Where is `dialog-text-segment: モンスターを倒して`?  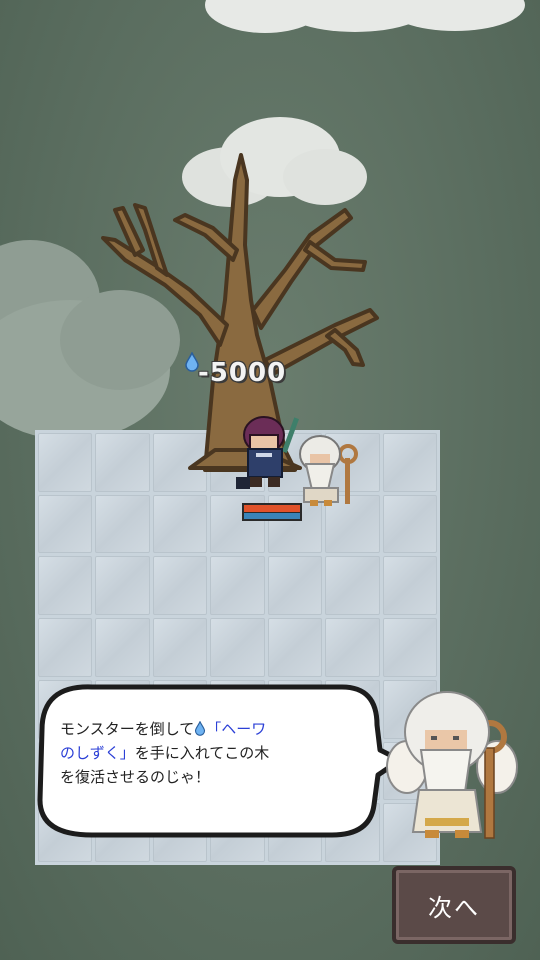
dialog-text-segment: モンスターを倒して is located at coordinates (127, 729).